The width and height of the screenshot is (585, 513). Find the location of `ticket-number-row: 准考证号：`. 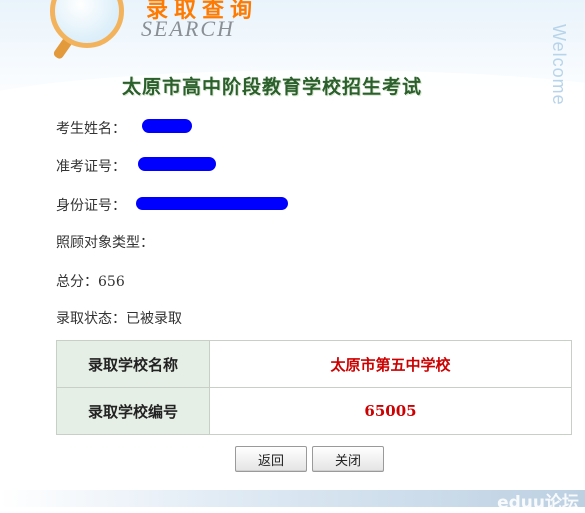

ticket-number-row: 准考证号： is located at coordinates (91, 166).